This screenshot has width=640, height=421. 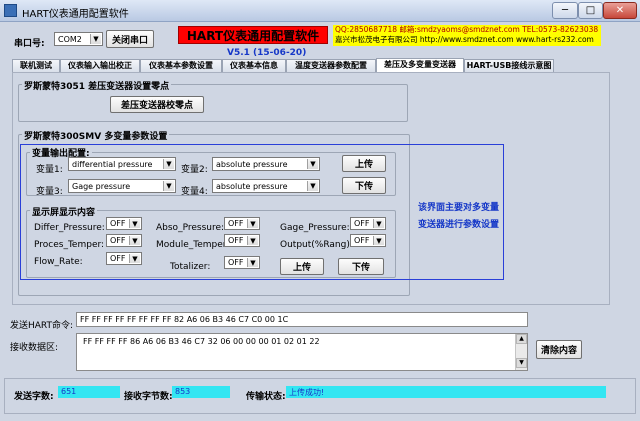 What do you see at coordinates (590, 10) in the screenshot?
I see `maximize-button: □` at bounding box center [590, 10].